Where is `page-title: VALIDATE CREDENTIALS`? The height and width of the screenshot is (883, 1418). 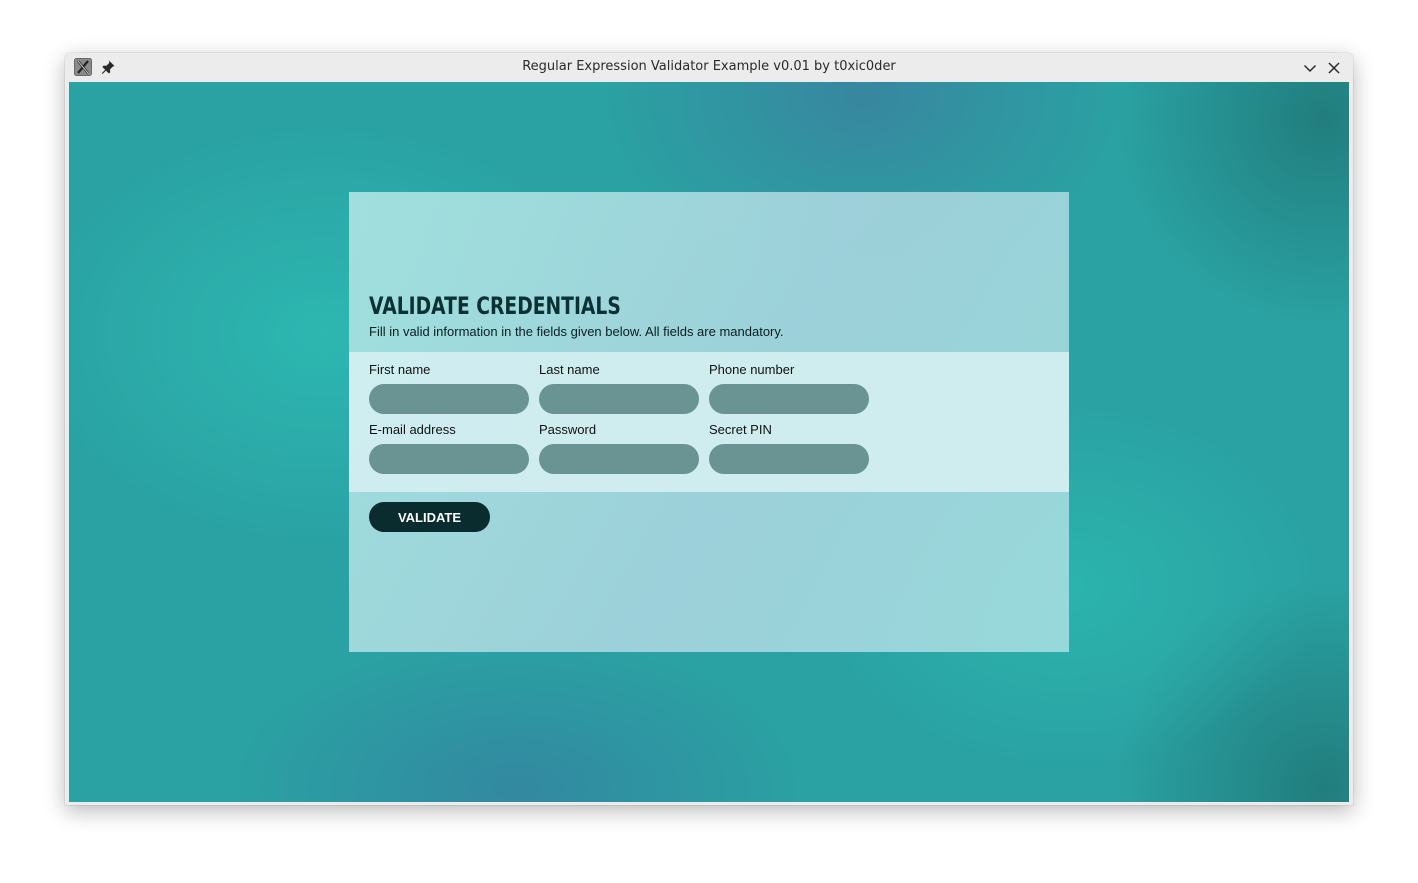
page-title: VALIDATE CREDENTIALS is located at coordinates (495, 306).